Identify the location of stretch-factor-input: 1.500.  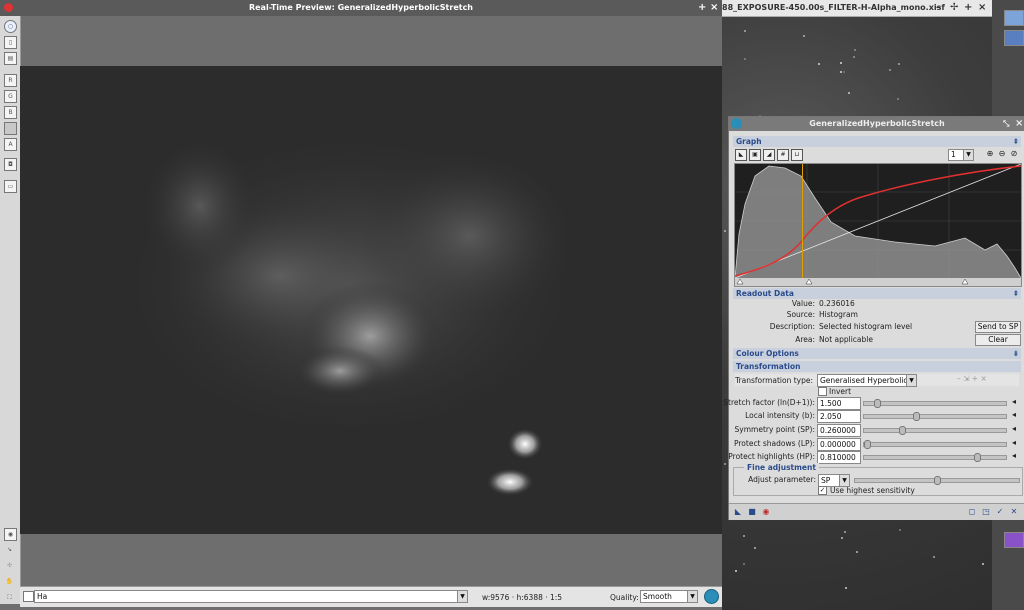
(839, 403).